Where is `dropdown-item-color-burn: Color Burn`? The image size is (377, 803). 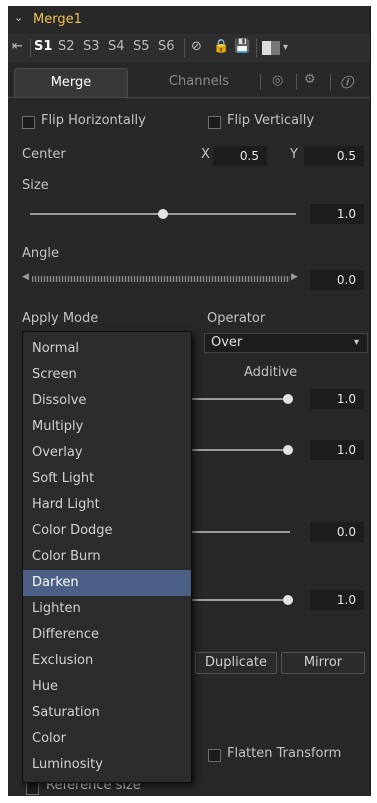
dropdown-item-color-burn: Color Burn is located at coordinates (107, 557).